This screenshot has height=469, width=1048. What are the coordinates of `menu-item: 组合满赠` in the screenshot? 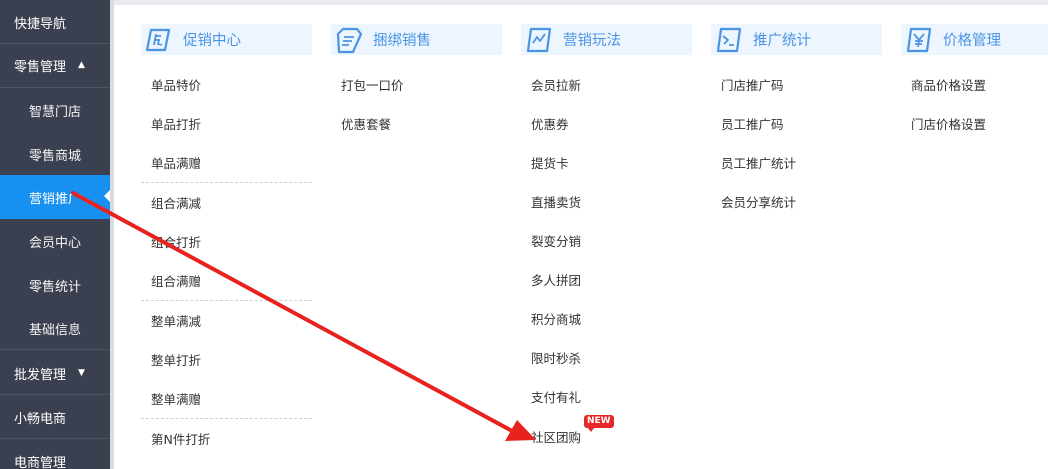 It's located at (176, 280).